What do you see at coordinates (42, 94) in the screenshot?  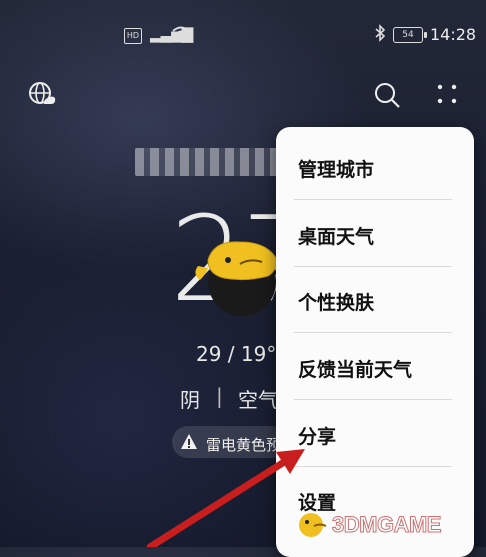 I see `globe-icon` at bounding box center [42, 94].